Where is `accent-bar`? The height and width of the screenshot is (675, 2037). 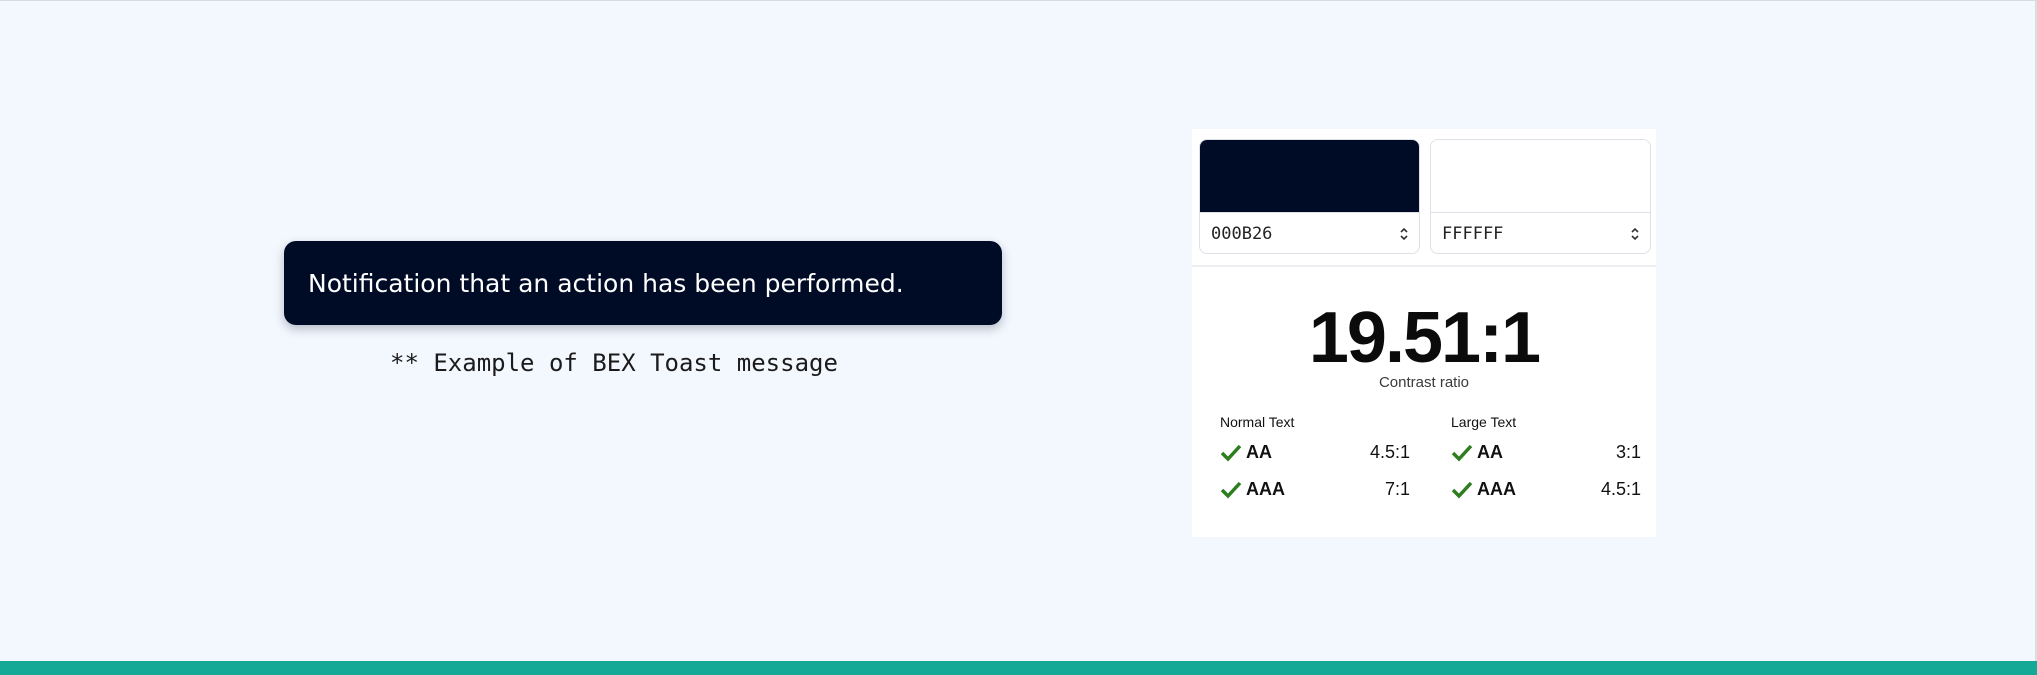 accent-bar is located at coordinates (1018, 668).